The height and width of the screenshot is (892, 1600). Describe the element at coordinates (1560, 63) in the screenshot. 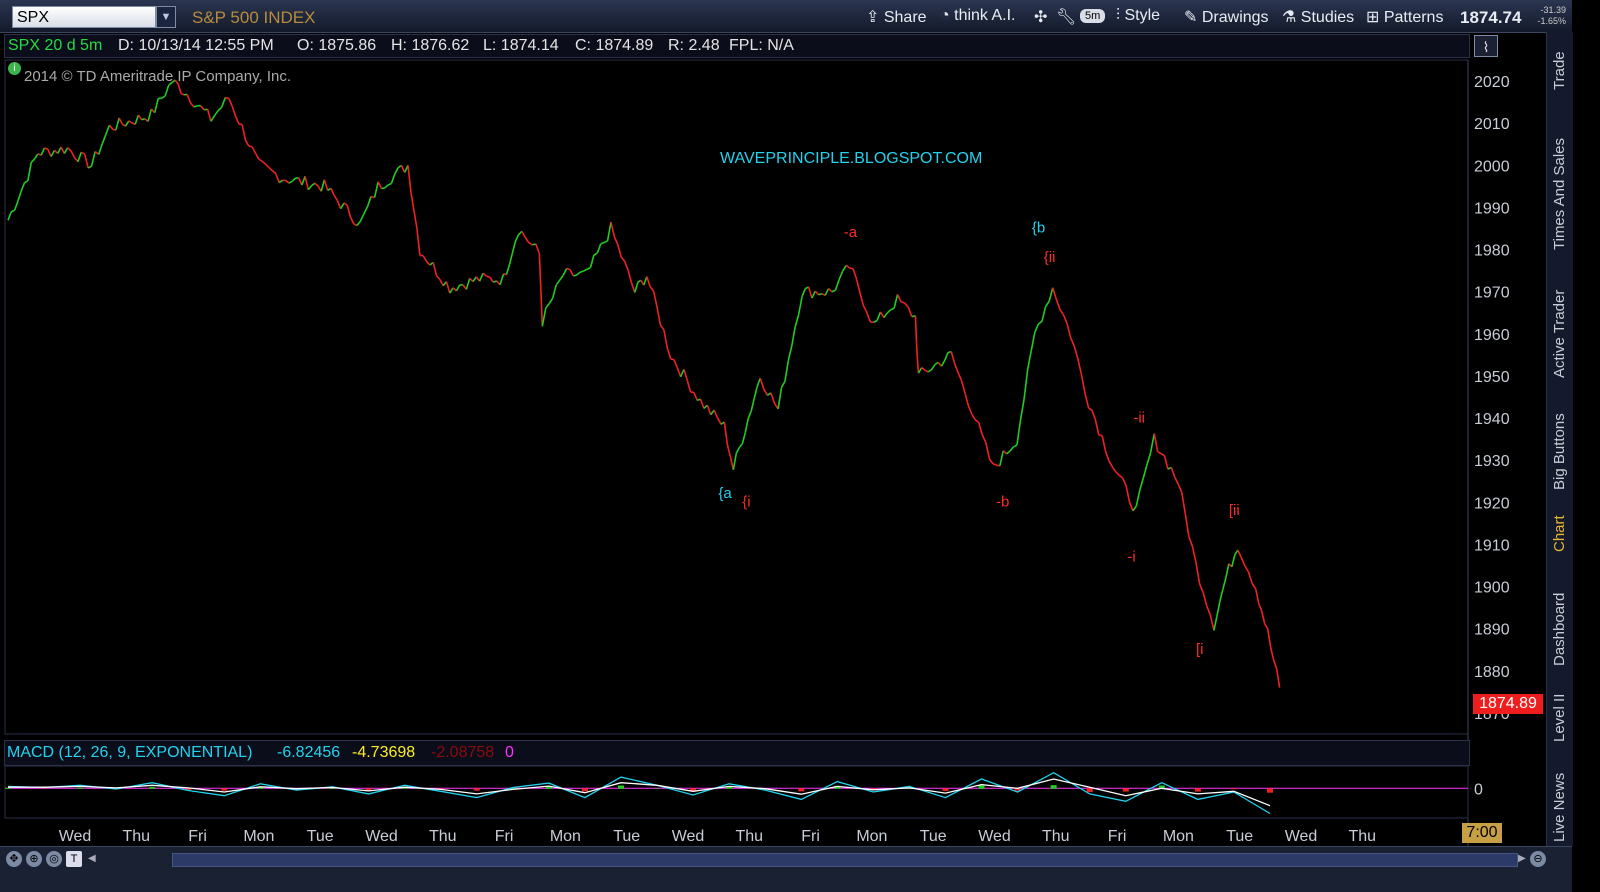

I see `tab-trade: Trade` at that location.